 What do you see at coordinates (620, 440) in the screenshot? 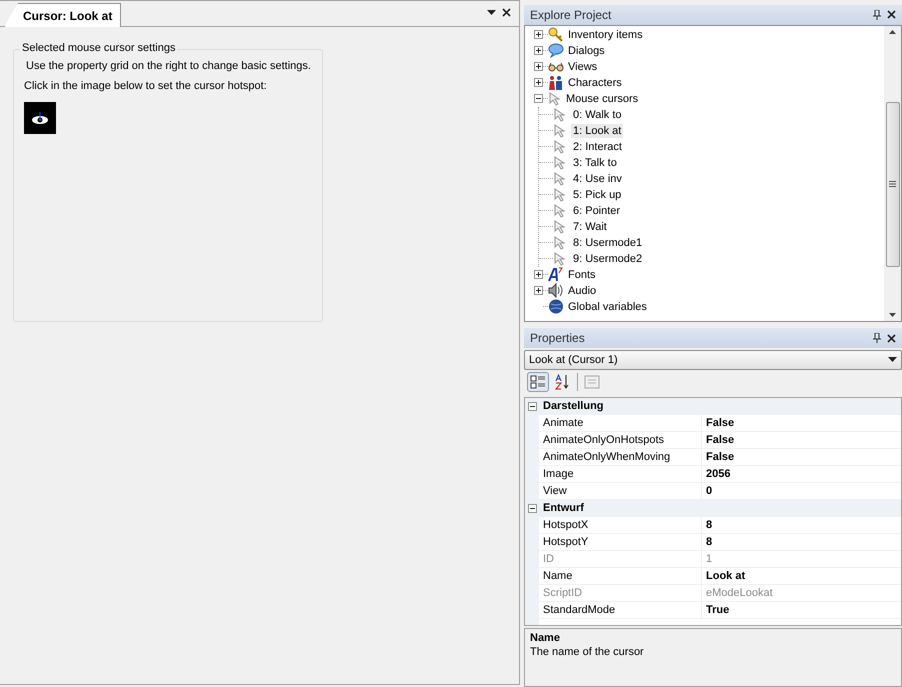
I see `property-name: AnimateOnlyOnHotspots` at bounding box center [620, 440].